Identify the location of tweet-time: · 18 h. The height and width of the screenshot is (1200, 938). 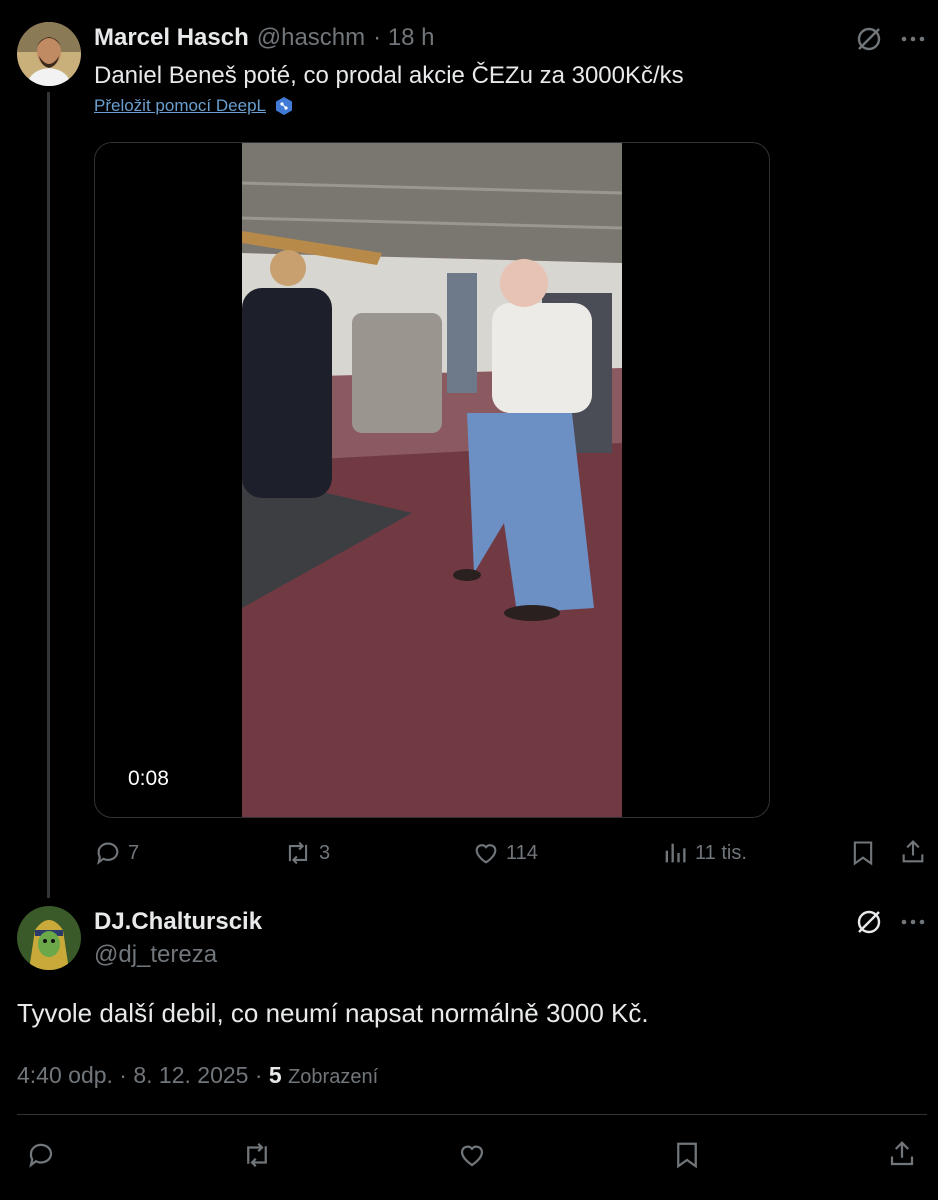
(403, 38).